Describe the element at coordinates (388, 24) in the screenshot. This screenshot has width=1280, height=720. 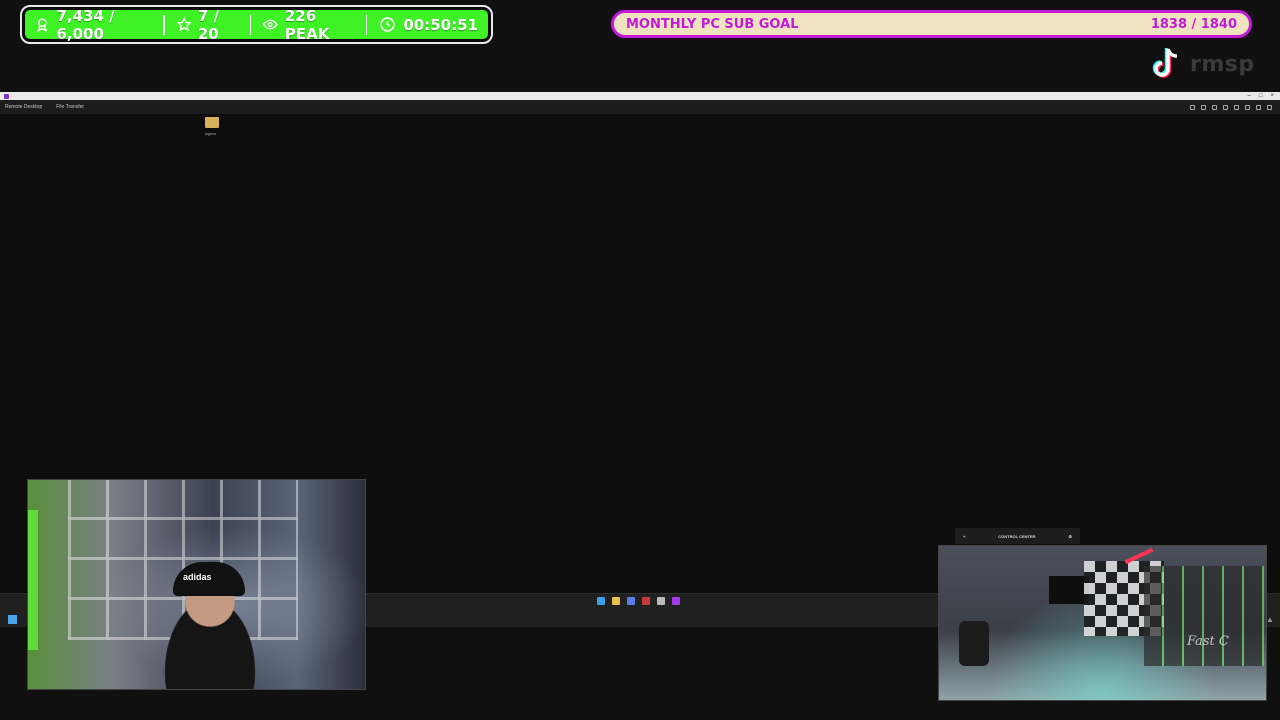
I see `clock-icon` at that location.